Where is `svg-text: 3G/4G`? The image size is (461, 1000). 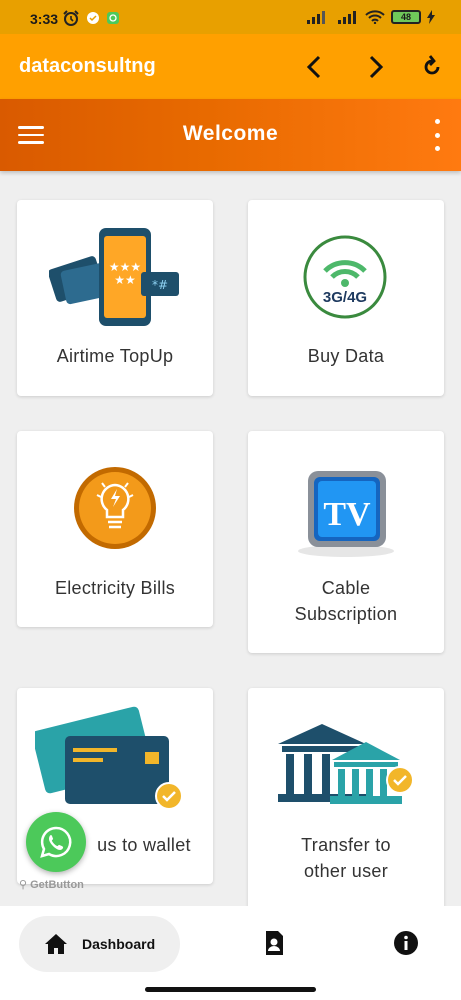
svg-text: 3G/4G is located at coordinates (345, 297).